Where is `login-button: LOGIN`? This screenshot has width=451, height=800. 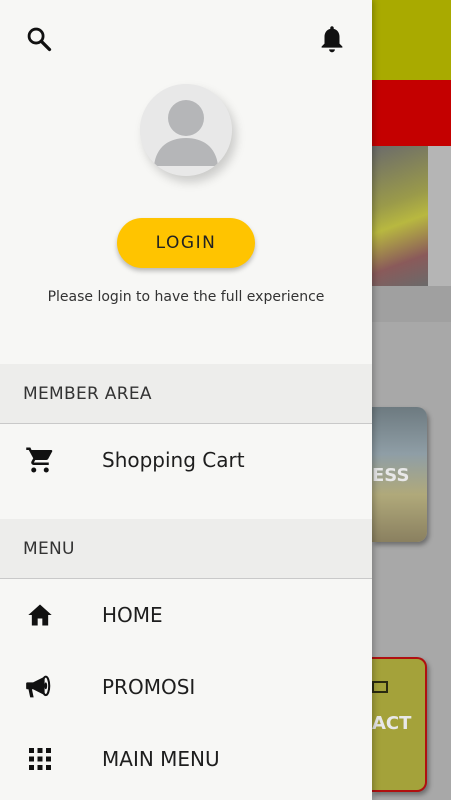
login-button: LOGIN is located at coordinates (186, 243).